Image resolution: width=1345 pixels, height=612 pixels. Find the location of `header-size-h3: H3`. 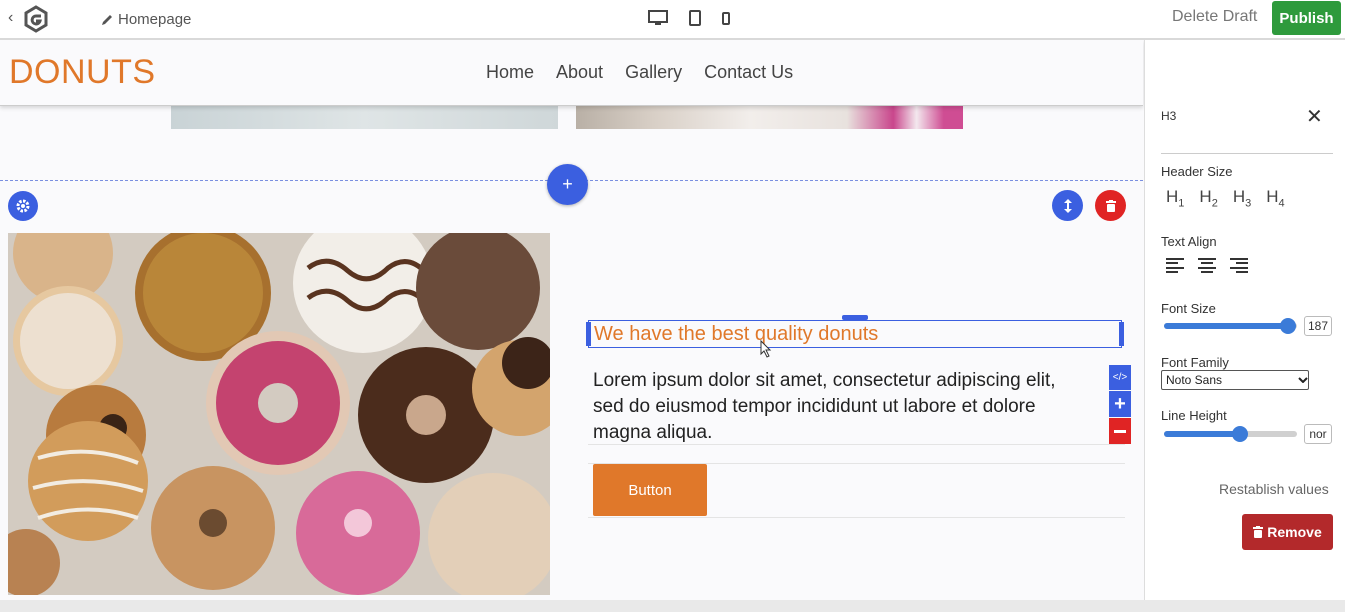

header-size-h3: H3 is located at coordinates (1242, 198).